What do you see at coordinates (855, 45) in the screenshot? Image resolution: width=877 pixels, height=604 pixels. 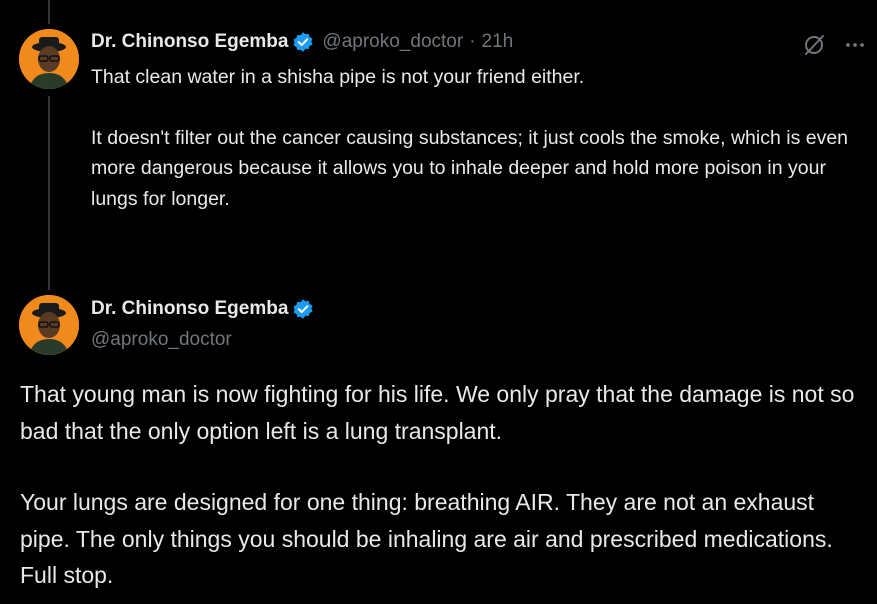 I see `more-icon` at bounding box center [855, 45].